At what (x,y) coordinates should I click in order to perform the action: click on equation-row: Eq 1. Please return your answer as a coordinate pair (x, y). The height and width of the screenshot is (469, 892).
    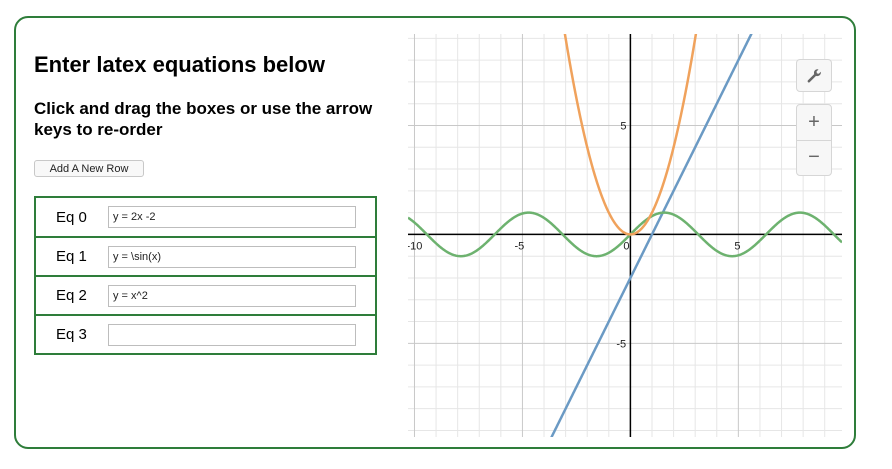
    Looking at the image, I should click on (205, 256).